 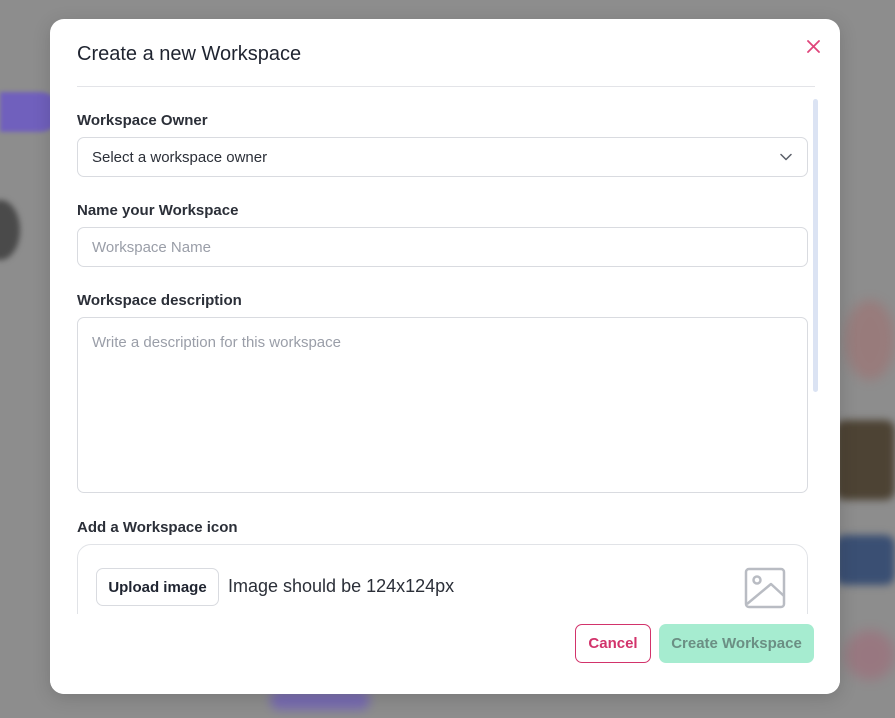 What do you see at coordinates (445, 654) in the screenshot?
I see `modal-footer: Cancel Create Workspace` at bounding box center [445, 654].